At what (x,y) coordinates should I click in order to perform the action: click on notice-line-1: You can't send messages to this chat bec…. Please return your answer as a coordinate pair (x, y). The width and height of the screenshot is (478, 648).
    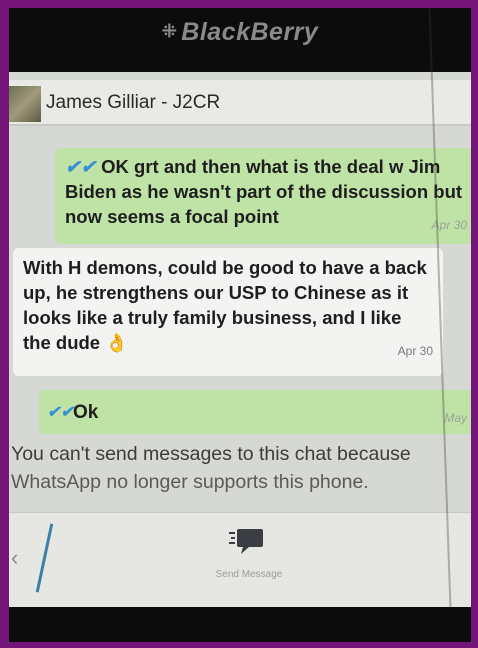
    Looking at the image, I should click on (211, 454).